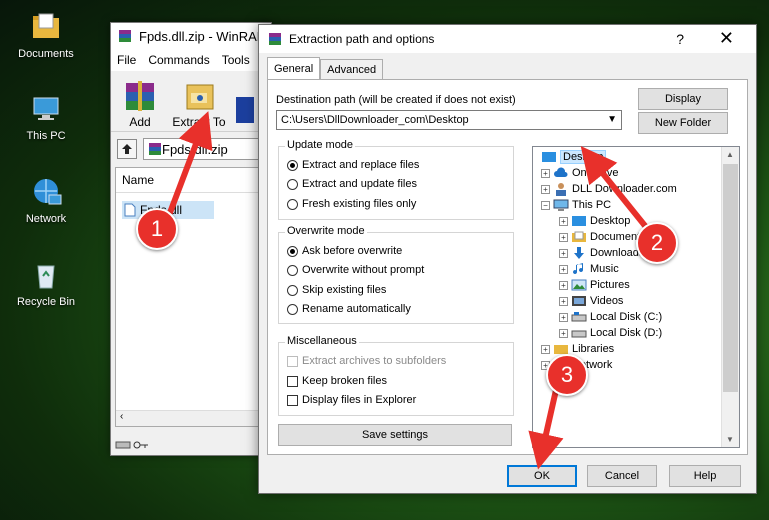 The height and width of the screenshot is (520, 769). Describe the element at coordinates (507, 39) in the screenshot. I see `dialog-title-bar: Extraction path and options ? ✕` at that location.